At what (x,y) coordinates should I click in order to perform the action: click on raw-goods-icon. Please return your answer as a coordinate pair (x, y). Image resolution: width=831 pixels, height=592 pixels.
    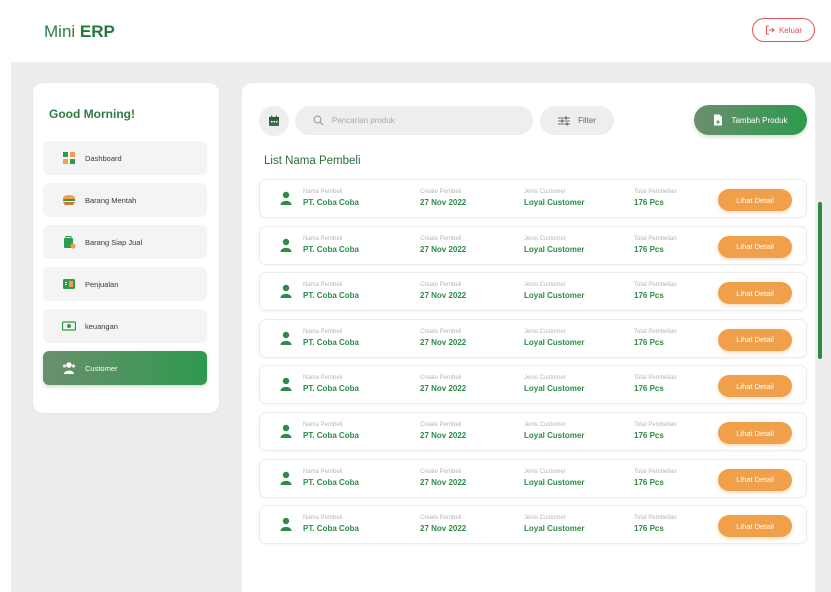
    Looking at the image, I should click on (69, 200).